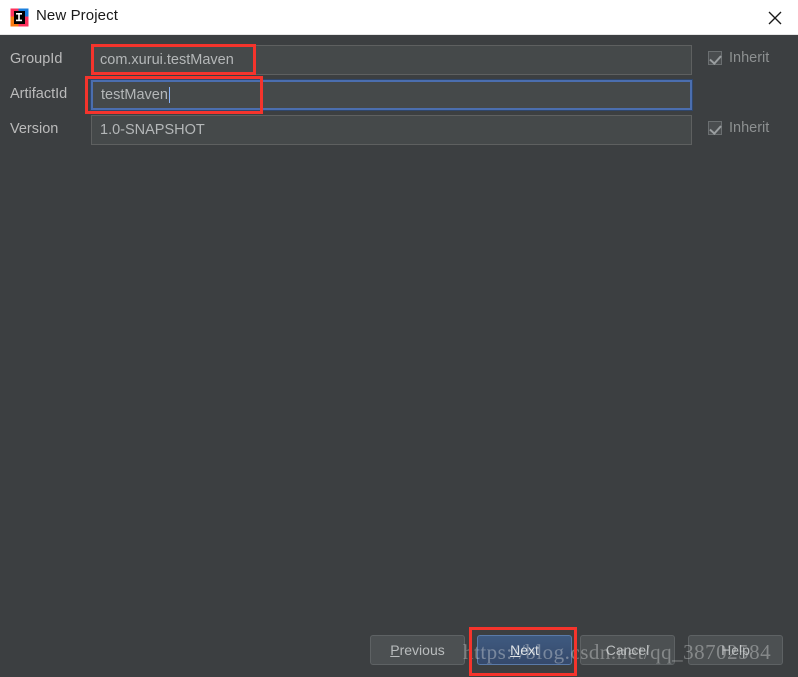  I want to click on version-inherit-label: Inherit, so click(749, 128).